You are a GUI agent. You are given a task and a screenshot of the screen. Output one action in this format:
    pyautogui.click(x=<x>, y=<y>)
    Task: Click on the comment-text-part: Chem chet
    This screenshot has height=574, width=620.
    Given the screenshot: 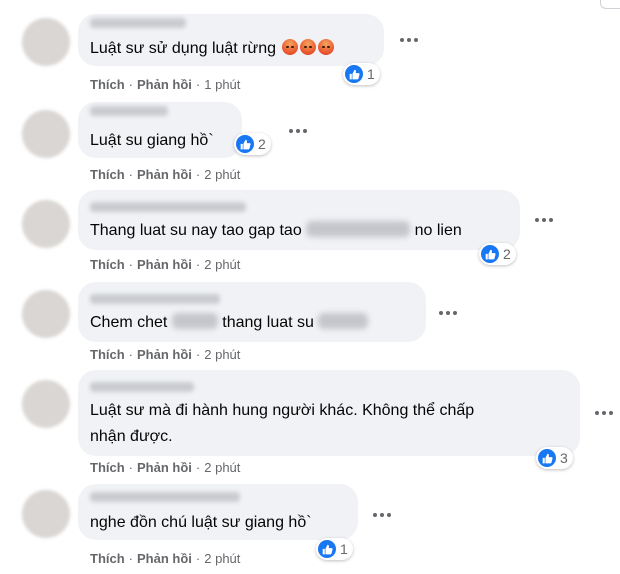 What is the action you would take?
    pyautogui.click(x=129, y=322)
    